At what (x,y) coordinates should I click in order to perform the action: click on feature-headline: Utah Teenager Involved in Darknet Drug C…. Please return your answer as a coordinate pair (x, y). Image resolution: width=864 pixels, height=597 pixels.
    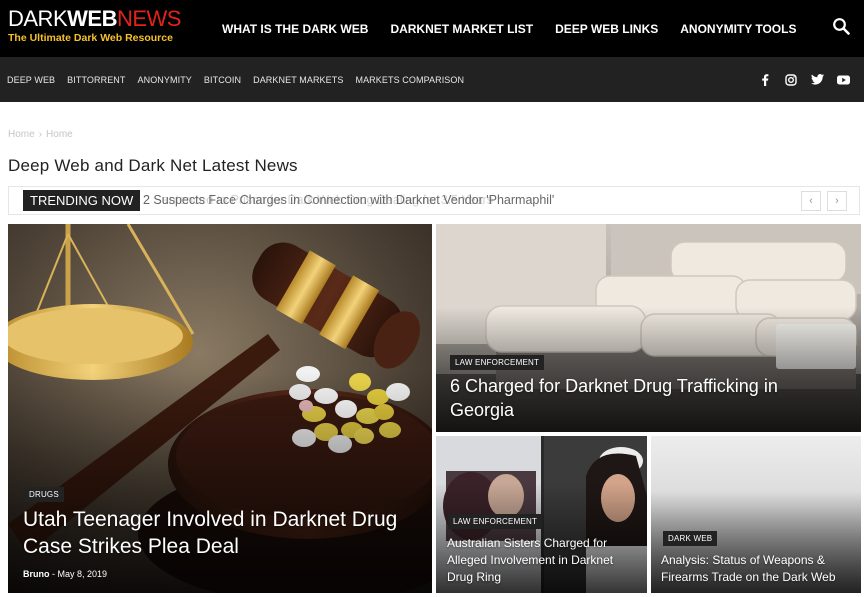
    Looking at the image, I should click on (220, 533).